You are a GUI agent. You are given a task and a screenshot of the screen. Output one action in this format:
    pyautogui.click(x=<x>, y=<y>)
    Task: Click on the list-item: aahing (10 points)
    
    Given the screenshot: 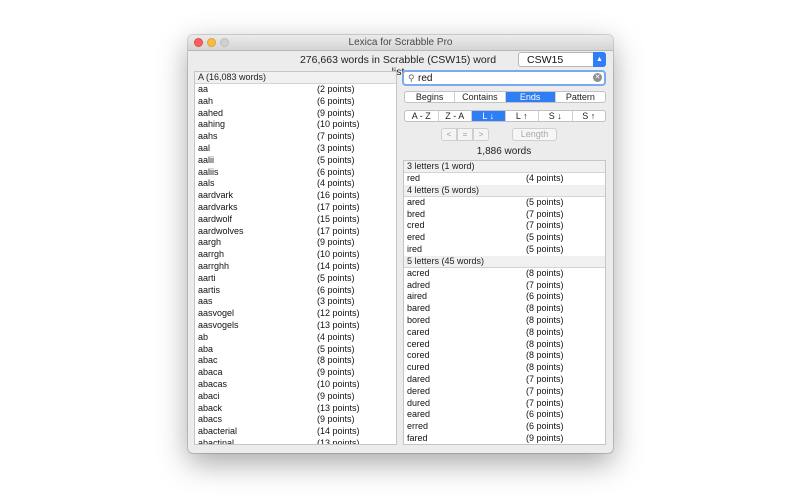 What is the action you would take?
    pyautogui.click(x=295, y=125)
    